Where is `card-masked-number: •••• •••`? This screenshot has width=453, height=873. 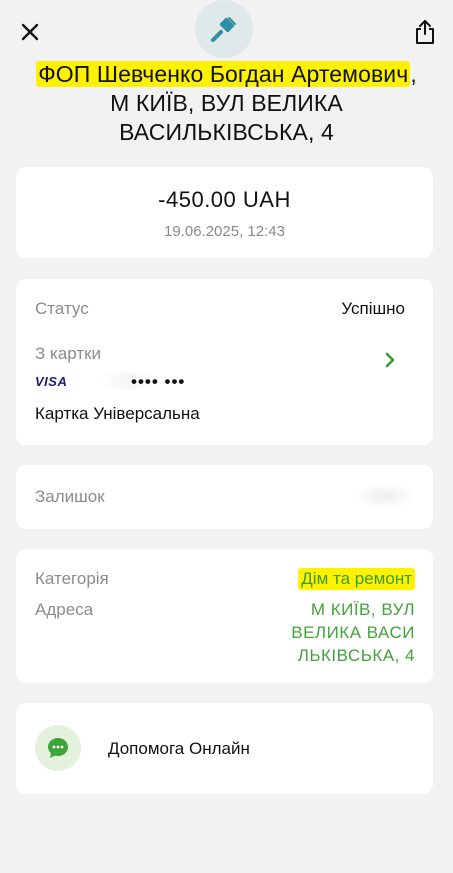 card-masked-number: •••• ••• is located at coordinates (158, 381).